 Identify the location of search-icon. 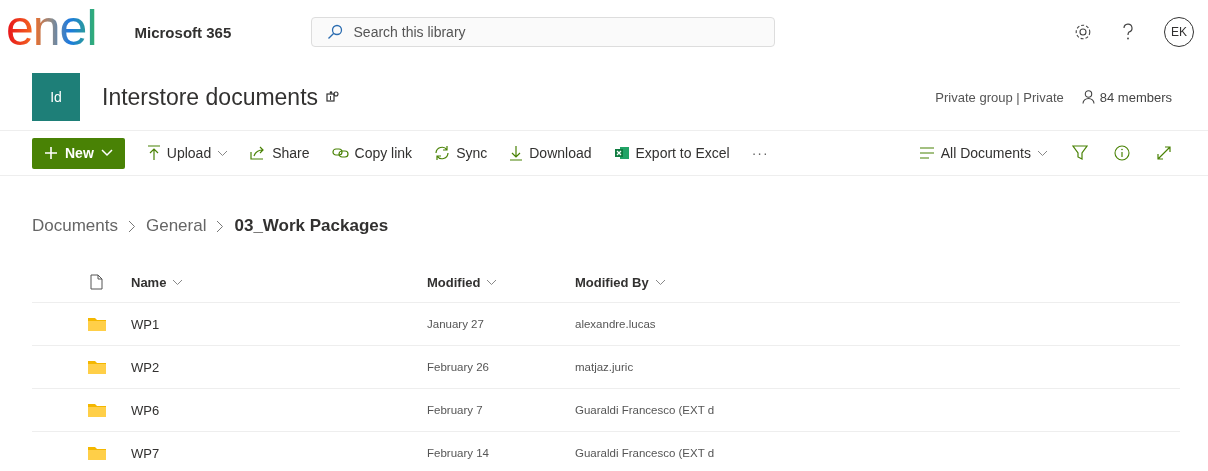
(334, 32).